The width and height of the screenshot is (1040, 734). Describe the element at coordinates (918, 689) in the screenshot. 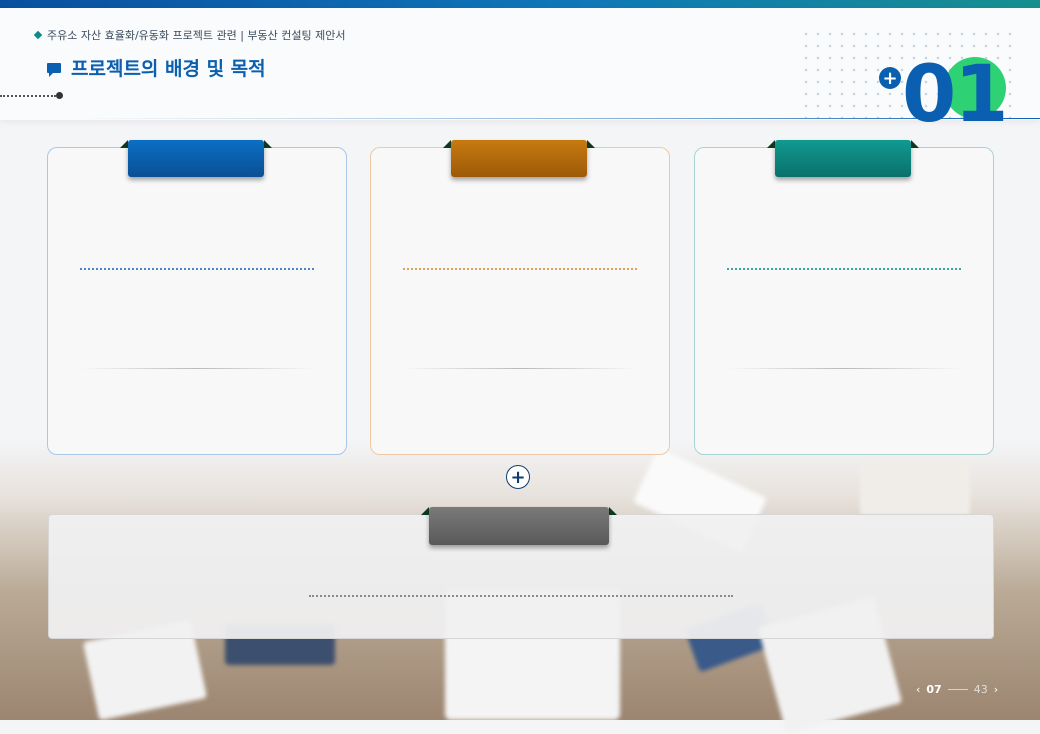

I see `chevron-left-icon: ‹` at that location.